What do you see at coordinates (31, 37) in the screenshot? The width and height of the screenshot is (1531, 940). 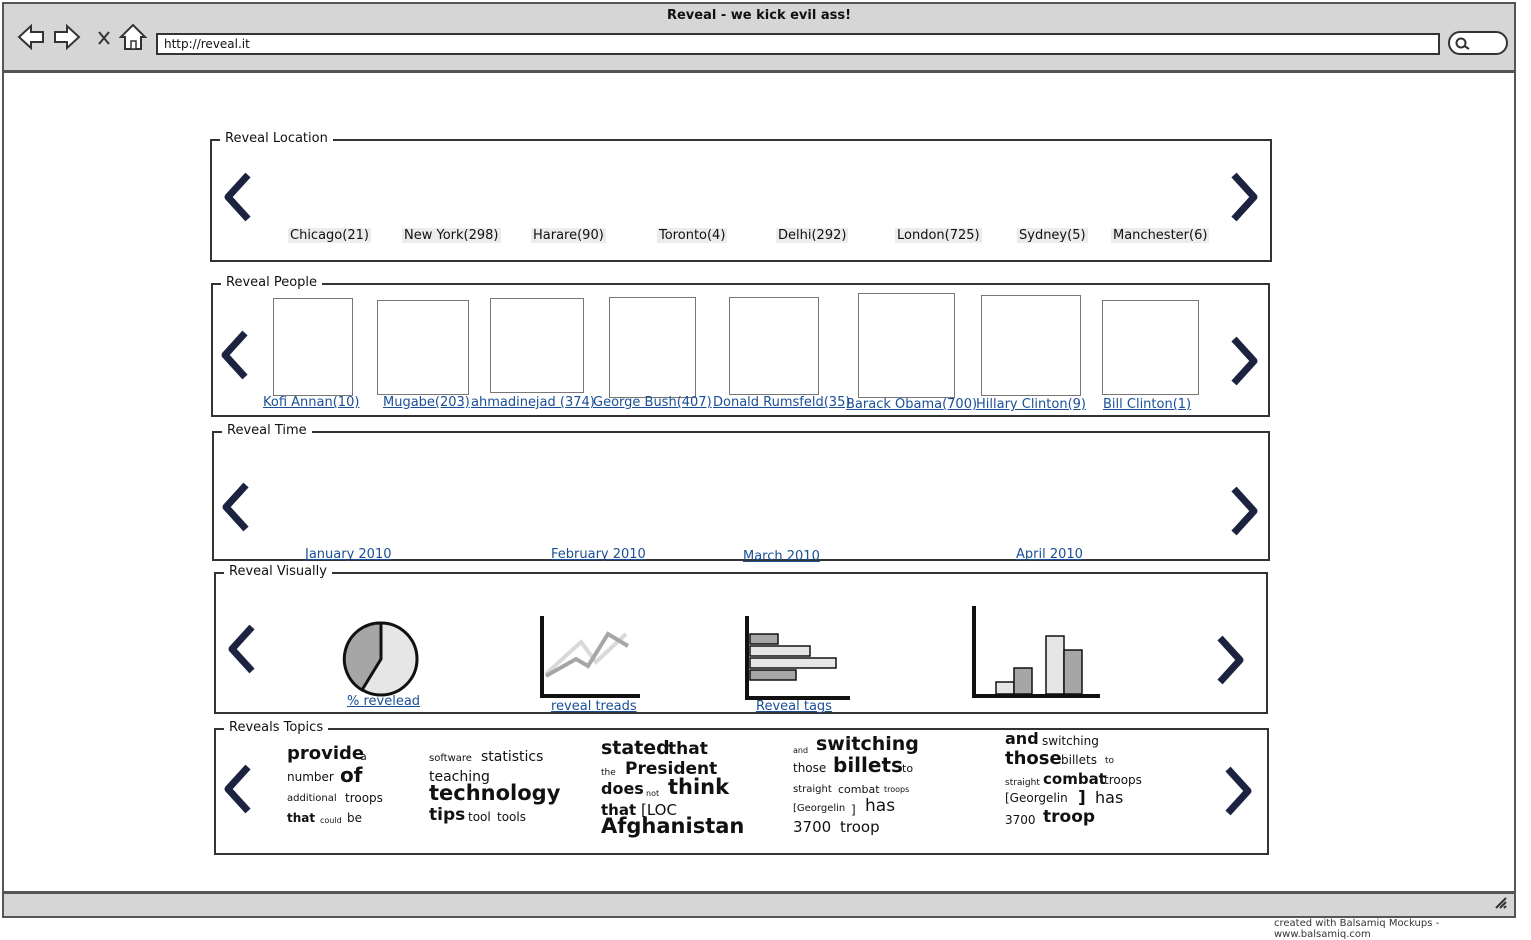 I see `back-arrow-icon` at bounding box center [31, 37].